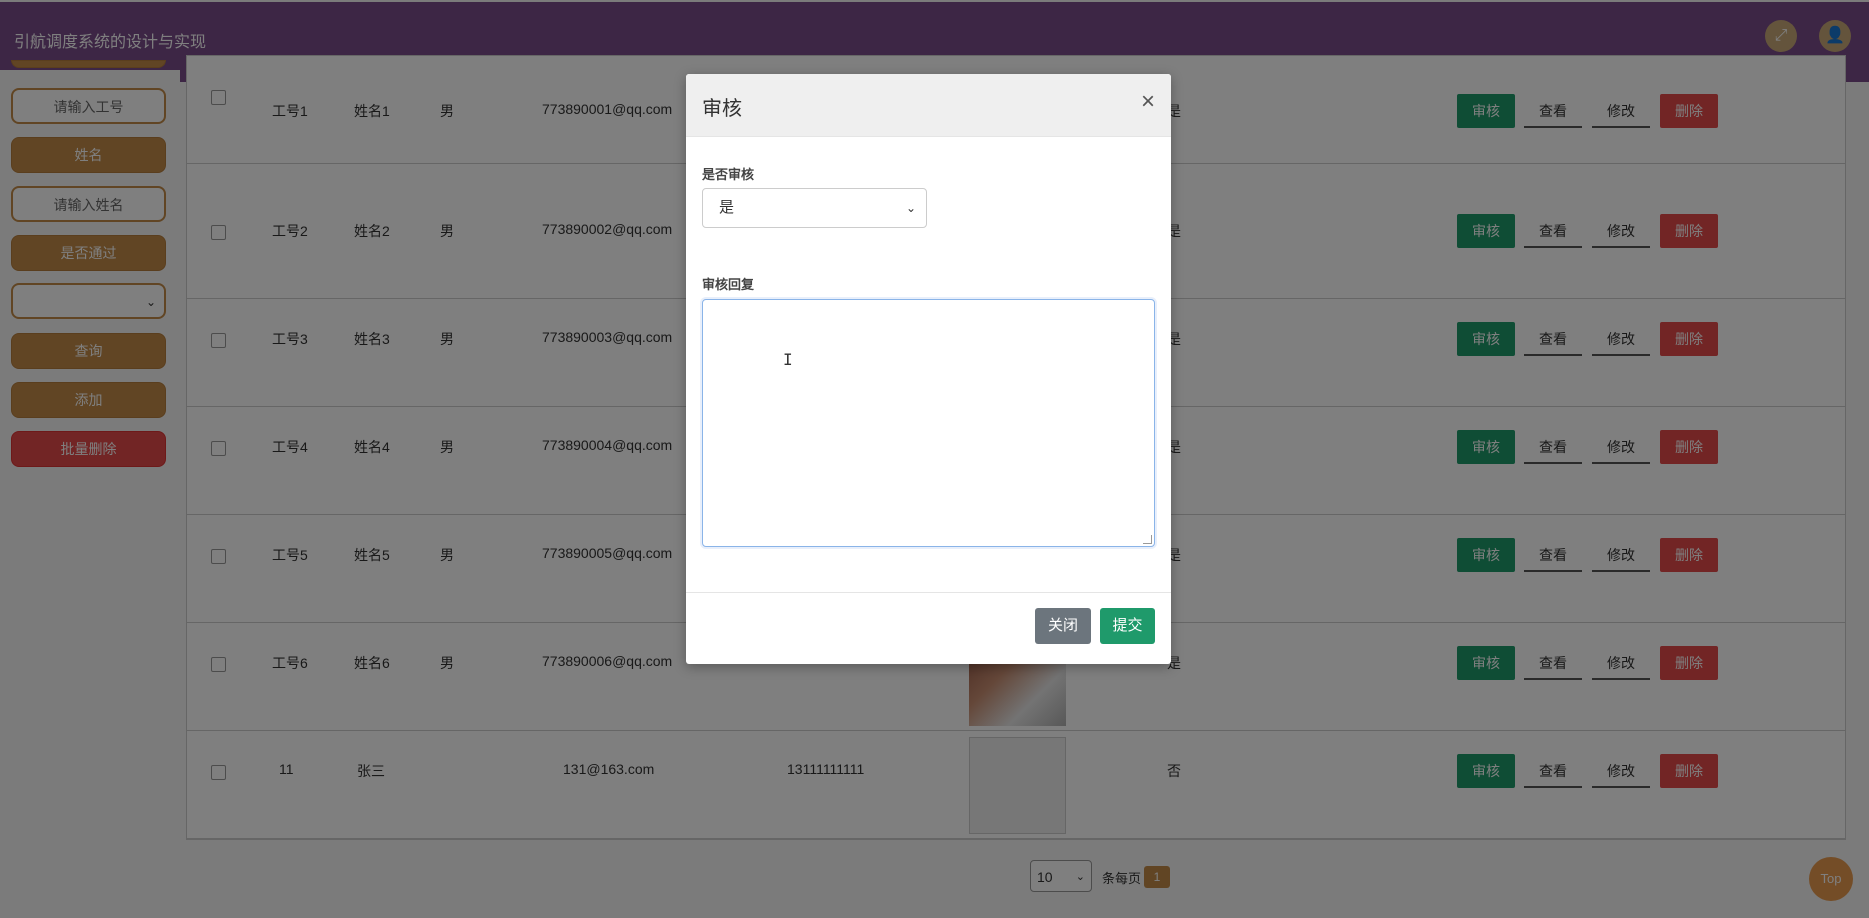 The height and width of the screenshot is (918, 1869). What do you see at coordinates (1147, 539) in the screenshot?
I see `resize-handle` at bounding box center [1147, 539].